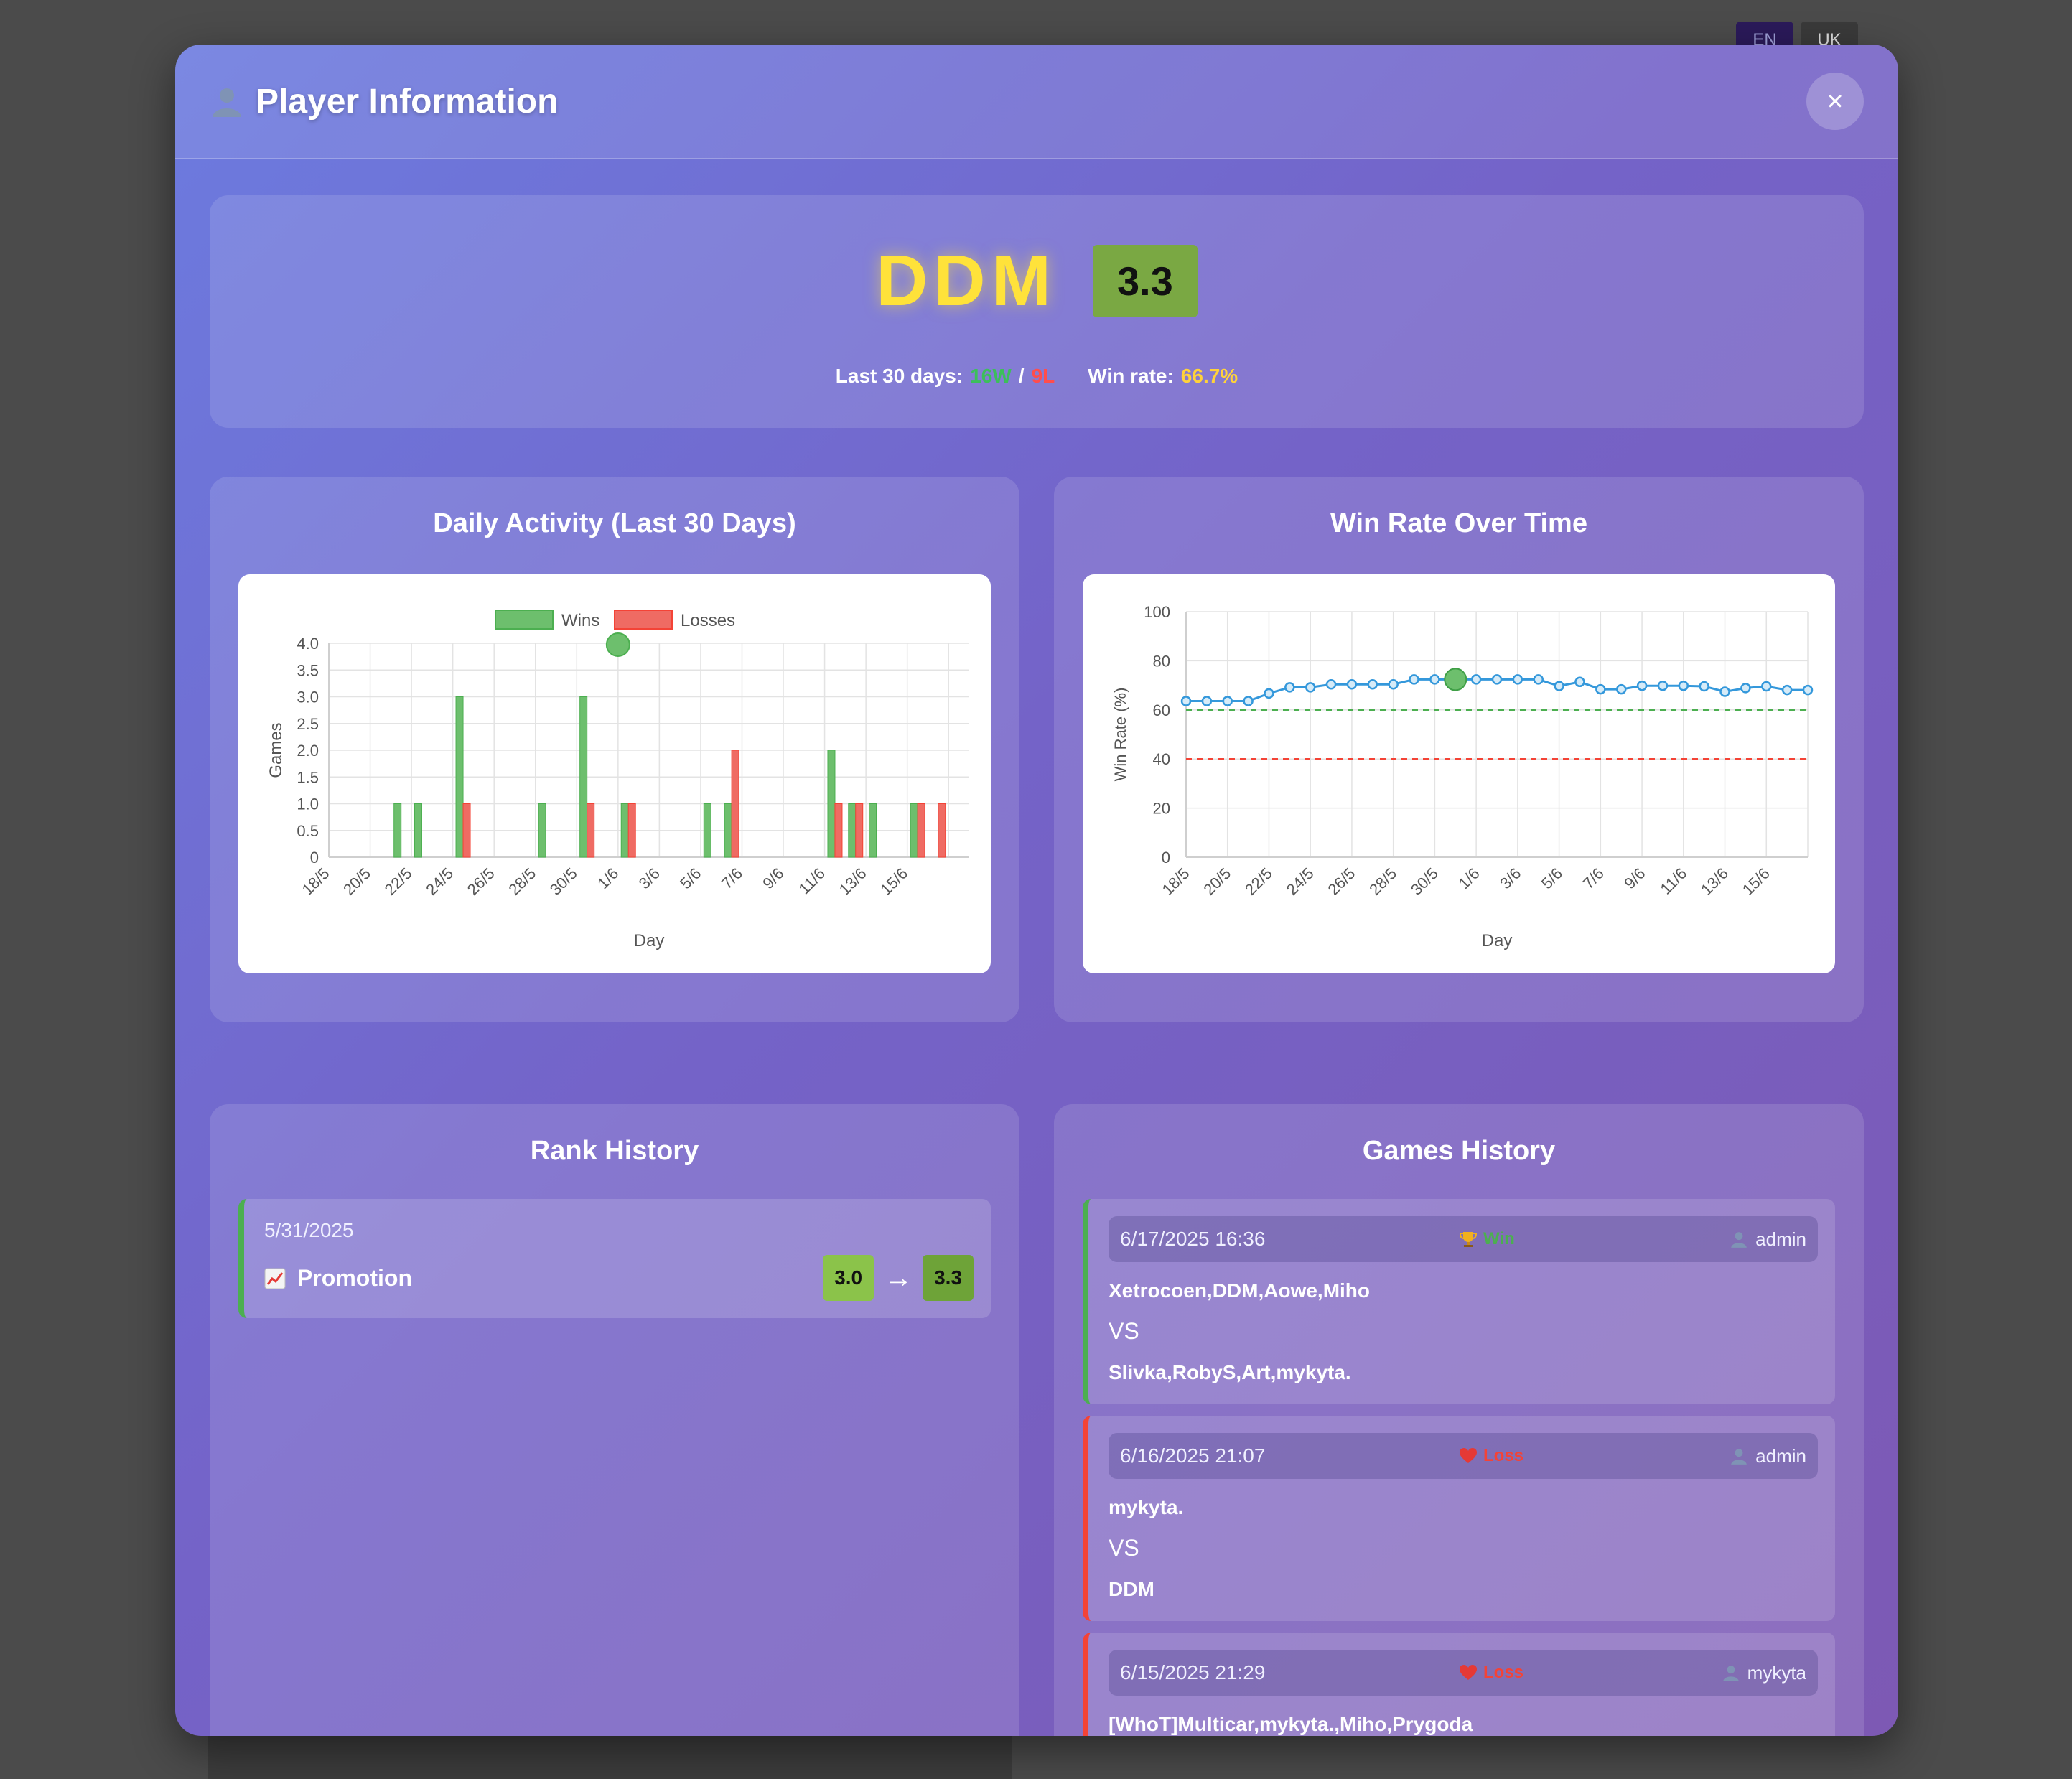  I want to click on losses-count: 9L, so click(1043, 376).